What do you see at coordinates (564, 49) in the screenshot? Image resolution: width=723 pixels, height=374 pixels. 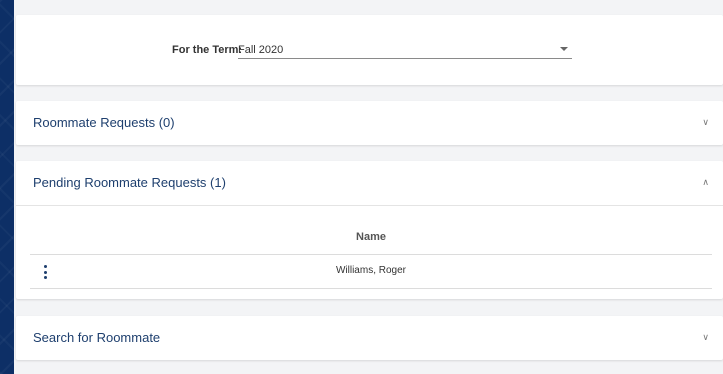 I see `dropdown-arrow-icon` at bounding box center [564, 49].